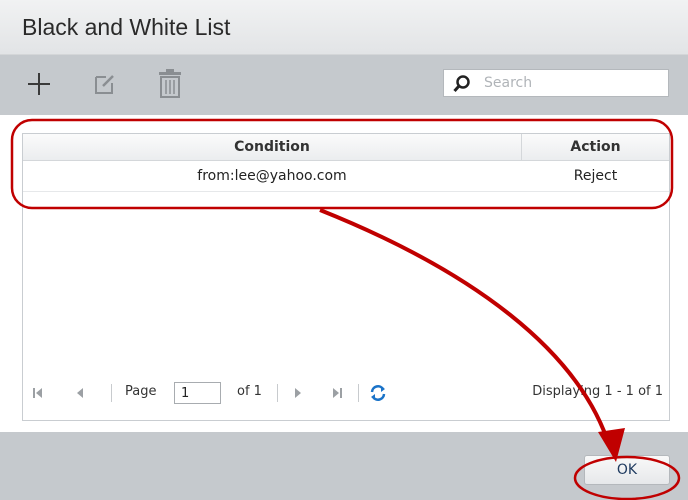  I want to click on edit-button, so click(105, 84).